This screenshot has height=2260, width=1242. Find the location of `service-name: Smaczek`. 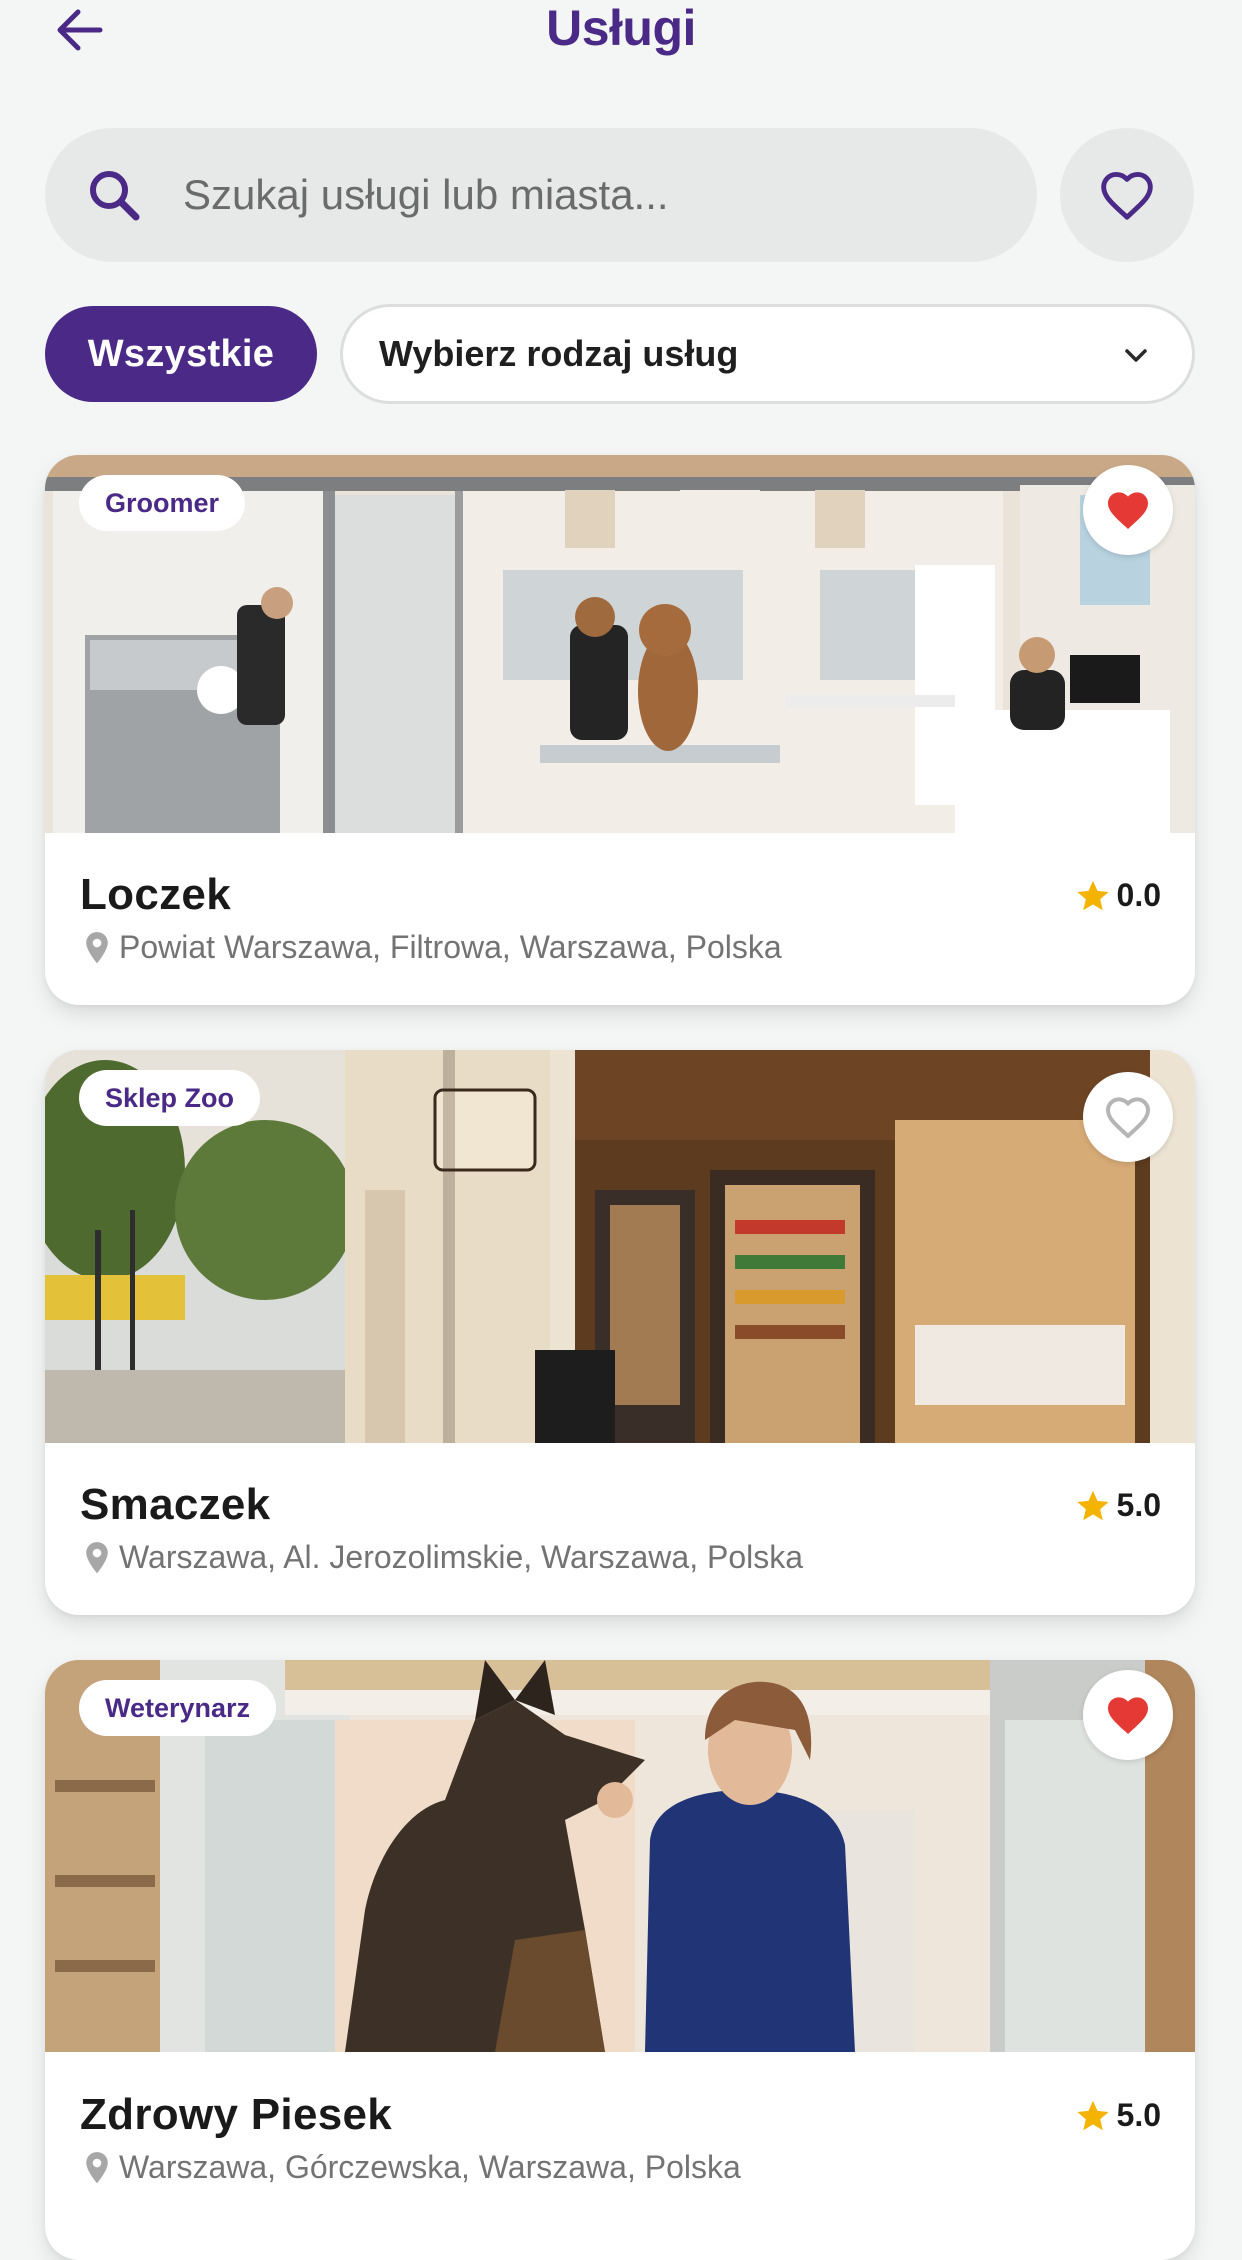

service-name: Smaczek is located at coordinates (175, 1504).